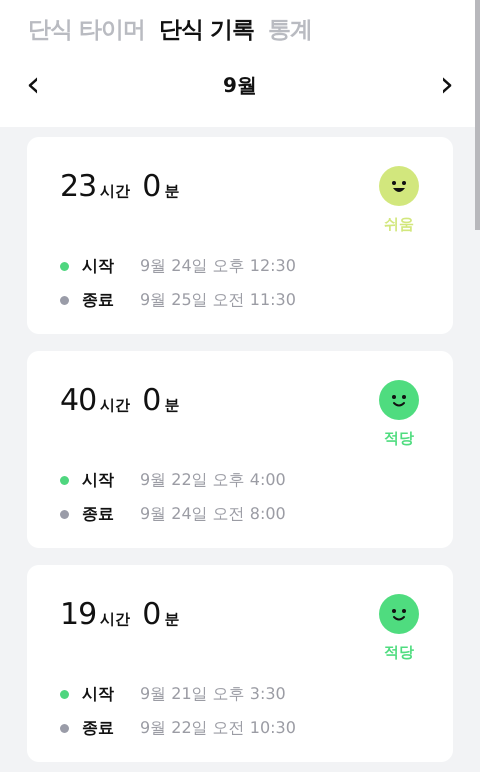  What do you see at coordinates (213, 694) in the screenshot?
I see `time-value: 9월 21일 오후 3:30` at bounding box center [213, 694].